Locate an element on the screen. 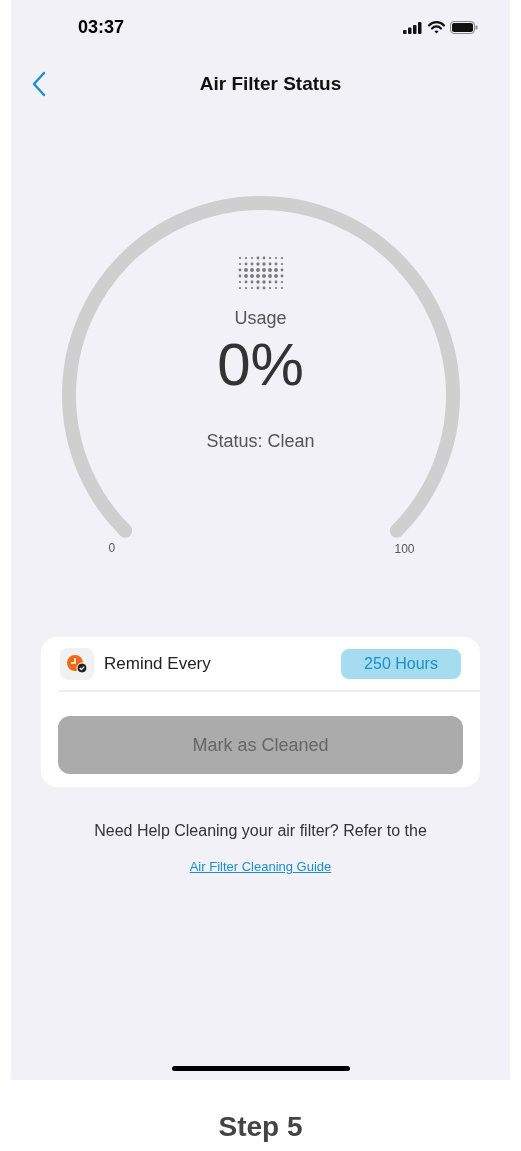  battery-icon is located at coordinates (464, 27).